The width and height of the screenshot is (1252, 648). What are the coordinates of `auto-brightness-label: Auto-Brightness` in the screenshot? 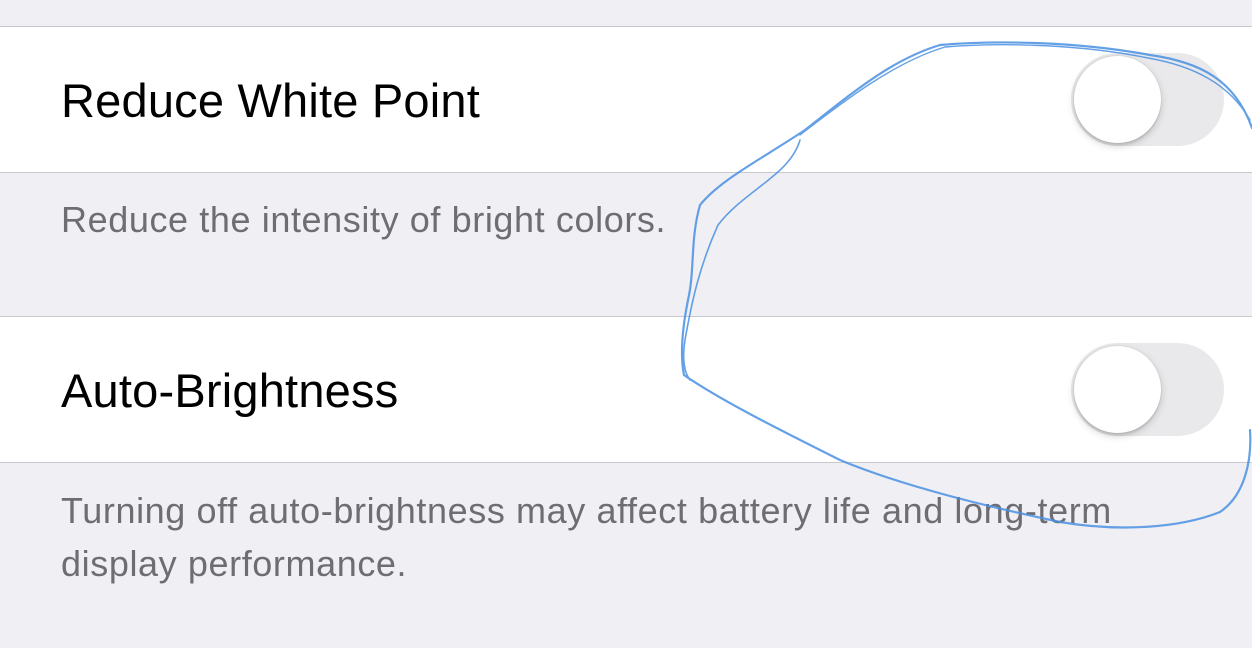 It's located at (230, 390).